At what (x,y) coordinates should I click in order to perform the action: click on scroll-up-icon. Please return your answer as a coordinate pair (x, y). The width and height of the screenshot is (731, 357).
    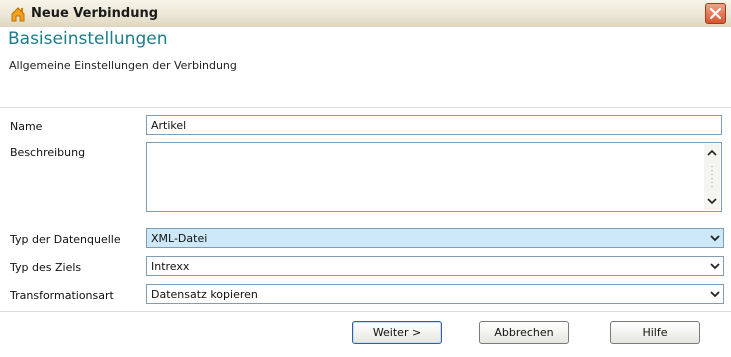
    Looking at the image, I should click on (712, 152).